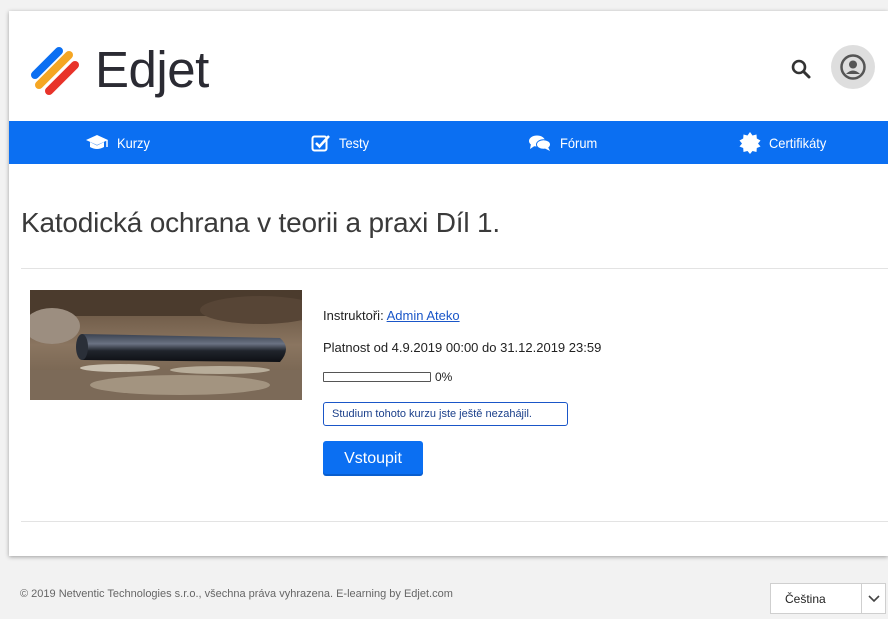  What do you see at coordinates (55, 71) in the screenshot?
I see `edjet-logo-mark` at bounding box center [55, 71].